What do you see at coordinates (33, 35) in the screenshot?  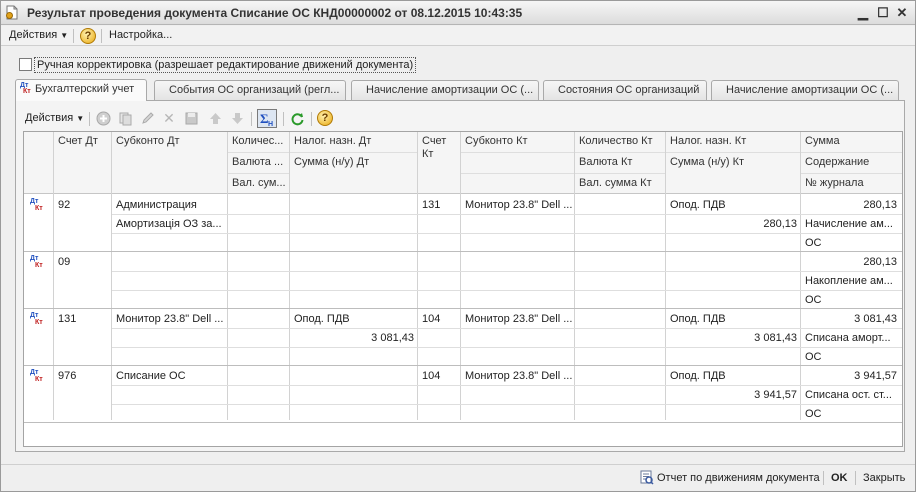 I see `actions-menu-label: Действия` at bounding box center [33, 35].